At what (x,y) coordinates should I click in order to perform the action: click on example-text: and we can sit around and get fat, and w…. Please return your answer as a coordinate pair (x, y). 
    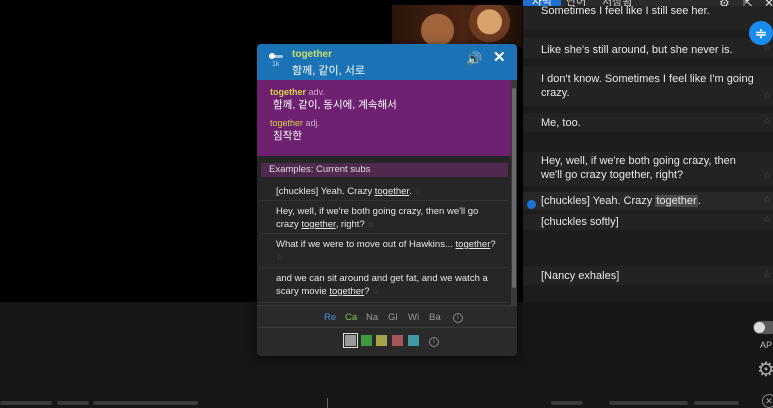
    Looking at the image, I should click on (382, 285).